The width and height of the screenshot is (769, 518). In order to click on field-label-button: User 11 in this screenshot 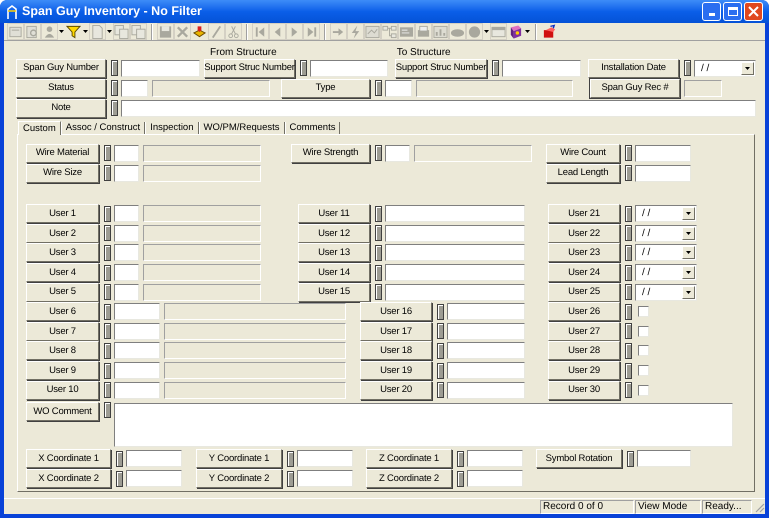, I will do `click(334, 214)`.